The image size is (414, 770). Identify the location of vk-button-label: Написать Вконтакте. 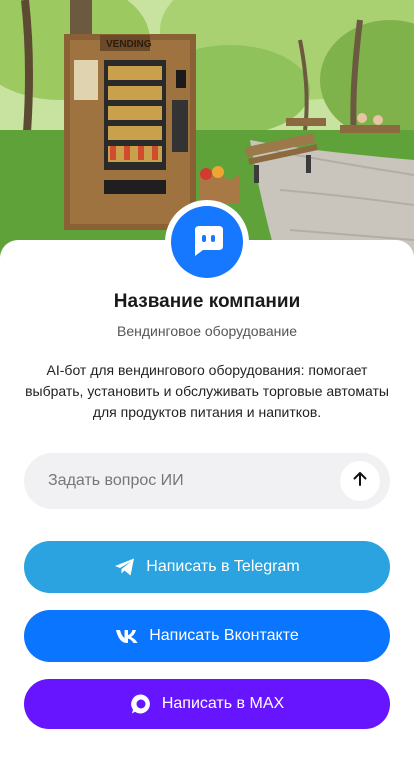
(224, 635).